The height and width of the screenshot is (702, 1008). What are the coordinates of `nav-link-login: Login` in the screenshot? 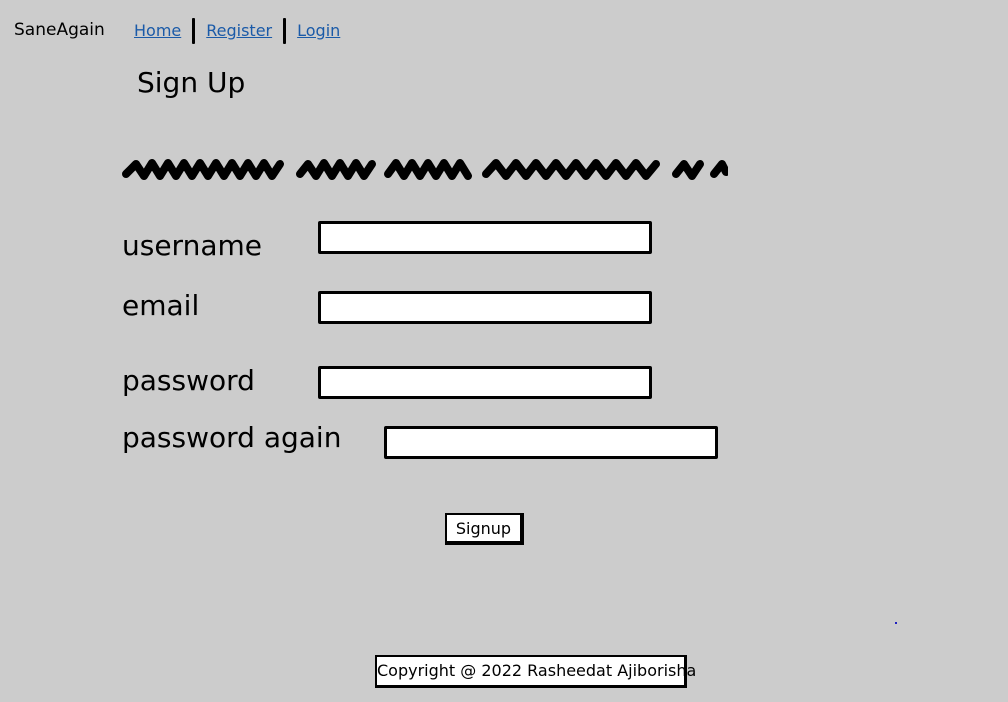 It's located at (318, 31).